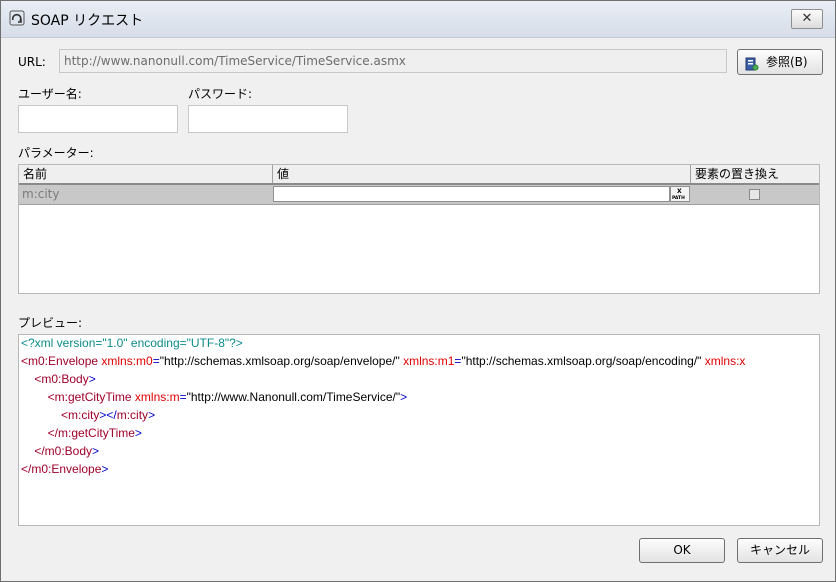 The width and height of the screenshot is (836, 582). What do you see at coordinates (78, 433) in the screenshot?
I see `xml-token: </m:getCityTime` at bounding box center [78, 433].